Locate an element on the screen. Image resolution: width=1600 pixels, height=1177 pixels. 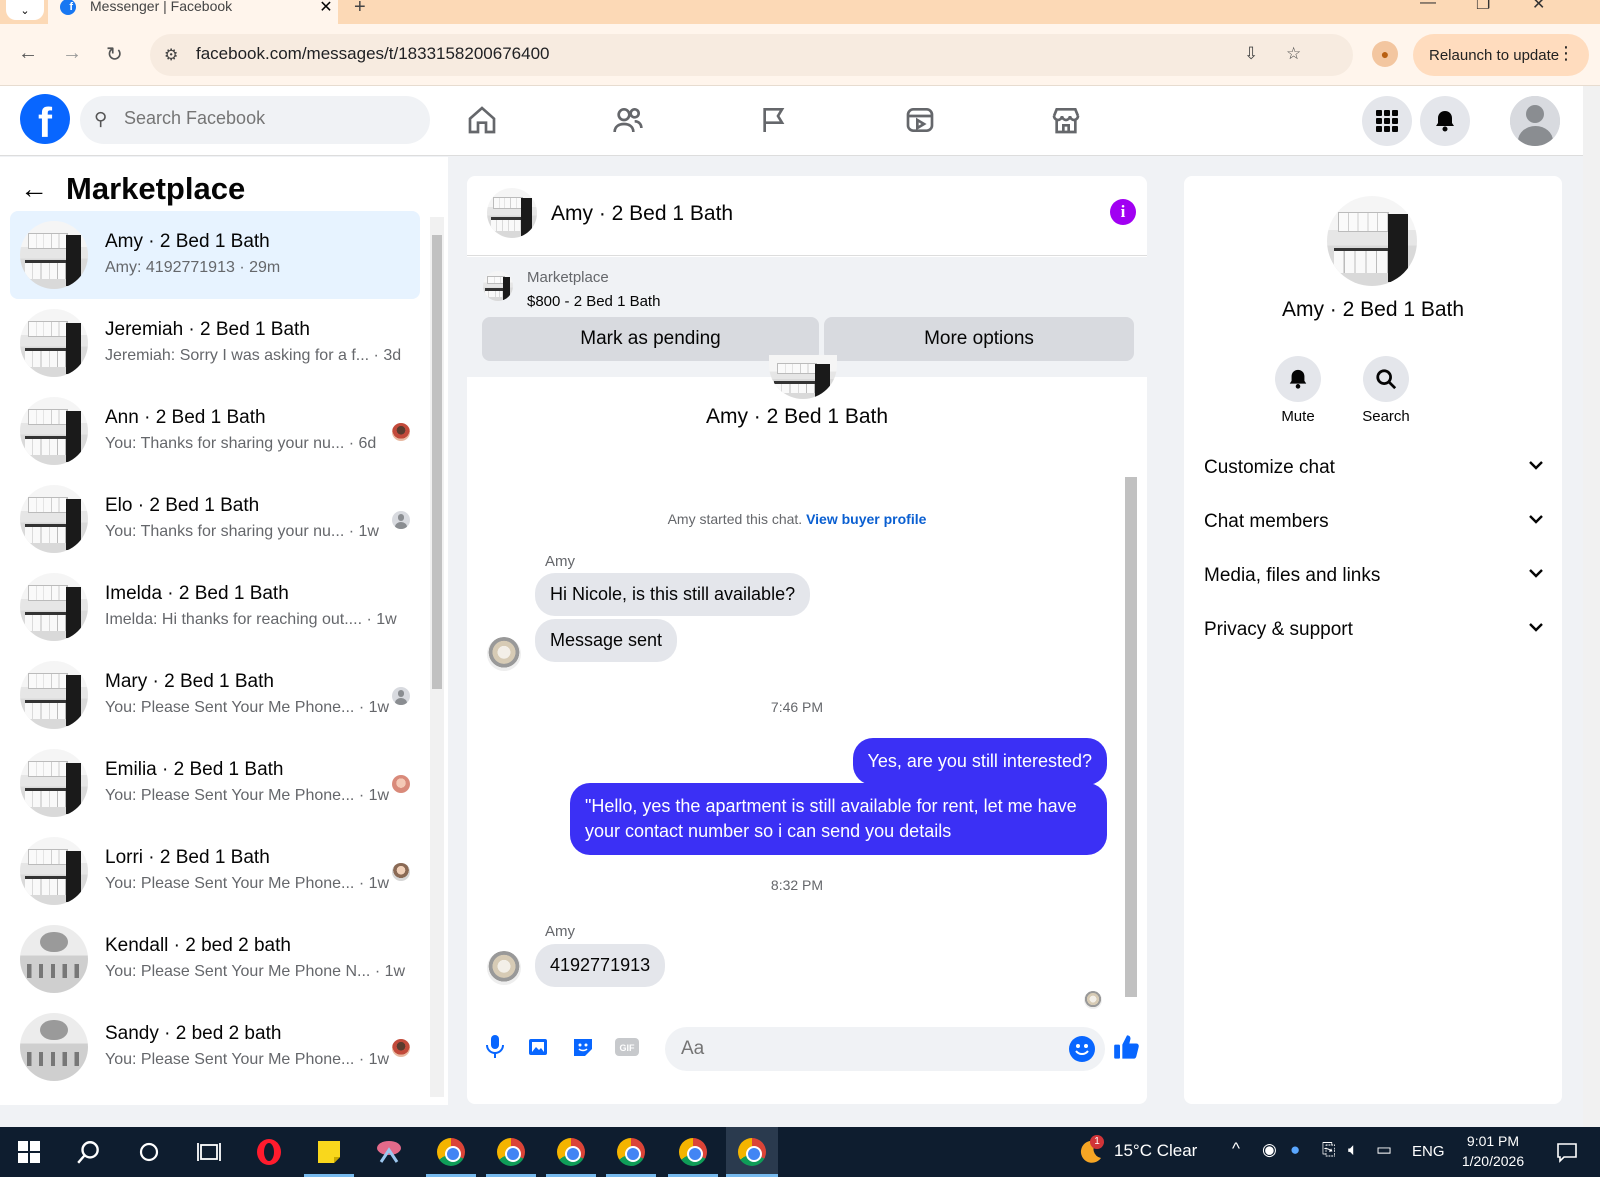
emoji-icon is located at coordinates (1082, 1049).